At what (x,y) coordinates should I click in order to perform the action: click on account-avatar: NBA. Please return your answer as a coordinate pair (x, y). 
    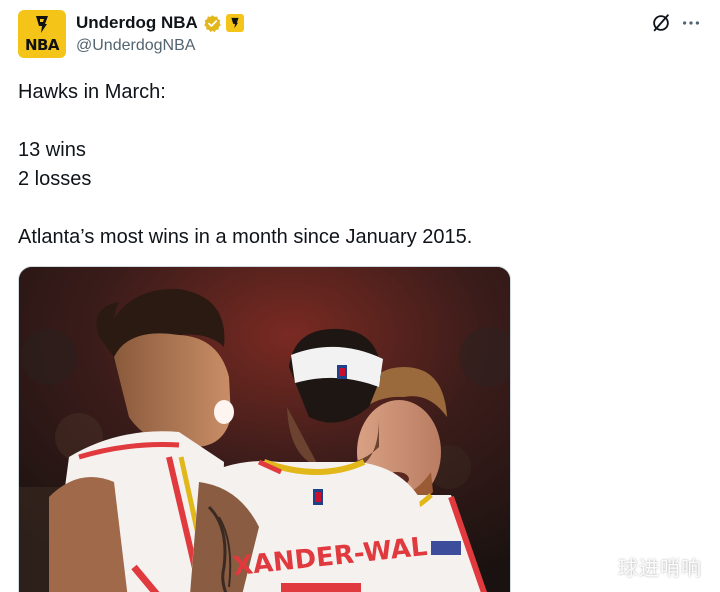
    Looking at the image, I should click on (42, 34).